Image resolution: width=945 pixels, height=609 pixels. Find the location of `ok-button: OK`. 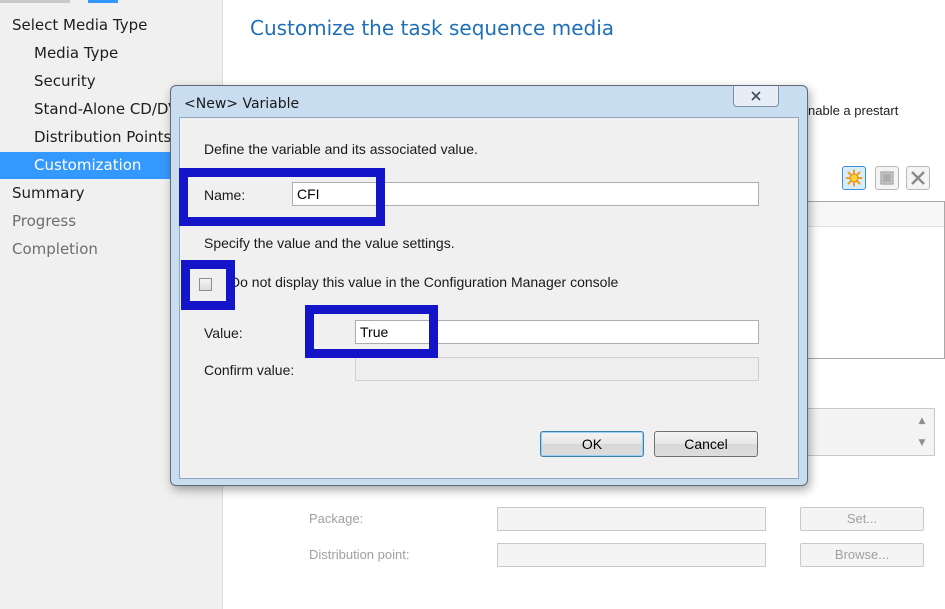

ok-button: OK is located at coordinates (592, 444).